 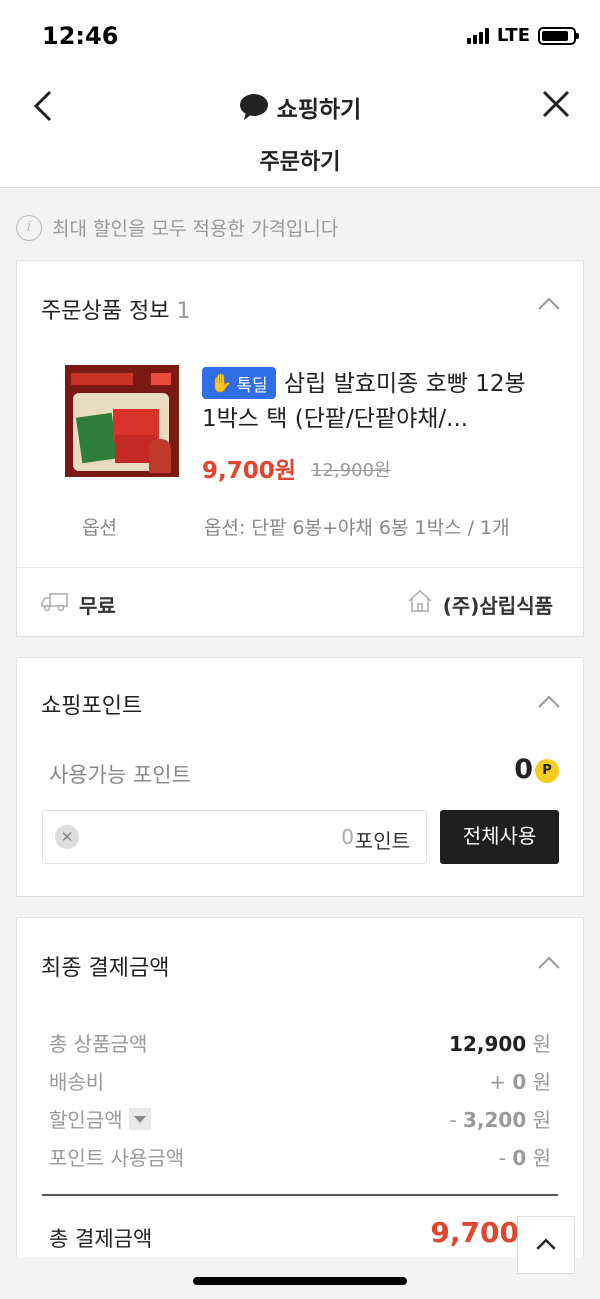 I want to click on battery-icon, so click(x=558, y=35).